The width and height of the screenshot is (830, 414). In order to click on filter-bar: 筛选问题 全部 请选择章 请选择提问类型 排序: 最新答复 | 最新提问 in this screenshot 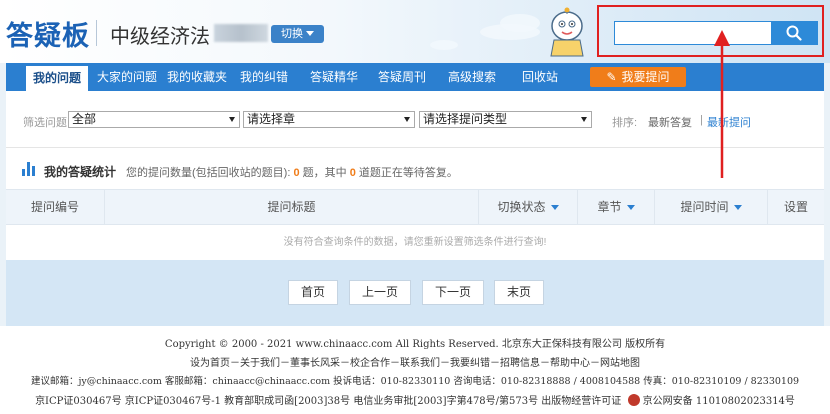, I will do `click(415, 119)`.